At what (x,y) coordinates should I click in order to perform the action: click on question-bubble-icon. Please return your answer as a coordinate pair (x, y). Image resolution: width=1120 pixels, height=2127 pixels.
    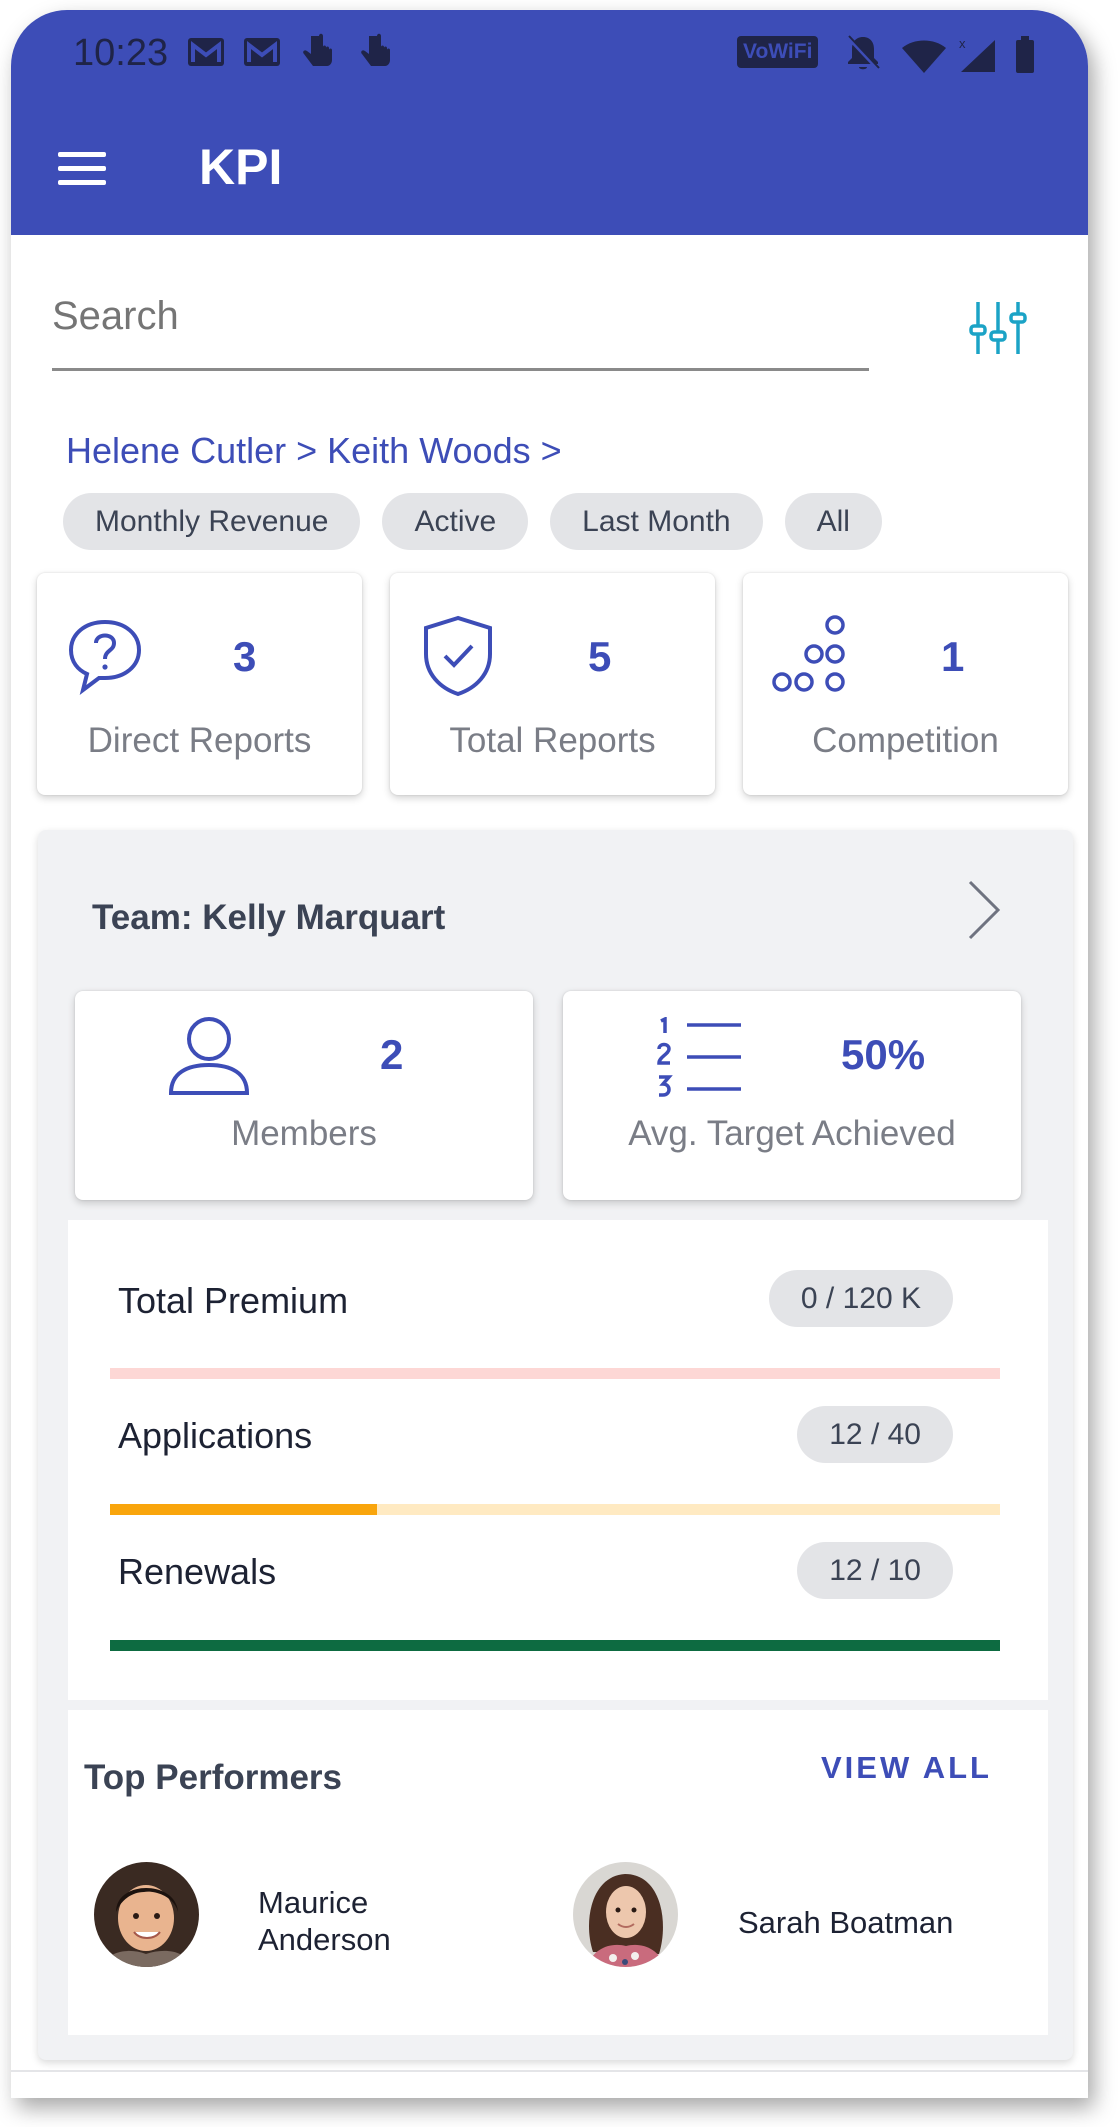
    Looking at the image, I should click on (105, 657).